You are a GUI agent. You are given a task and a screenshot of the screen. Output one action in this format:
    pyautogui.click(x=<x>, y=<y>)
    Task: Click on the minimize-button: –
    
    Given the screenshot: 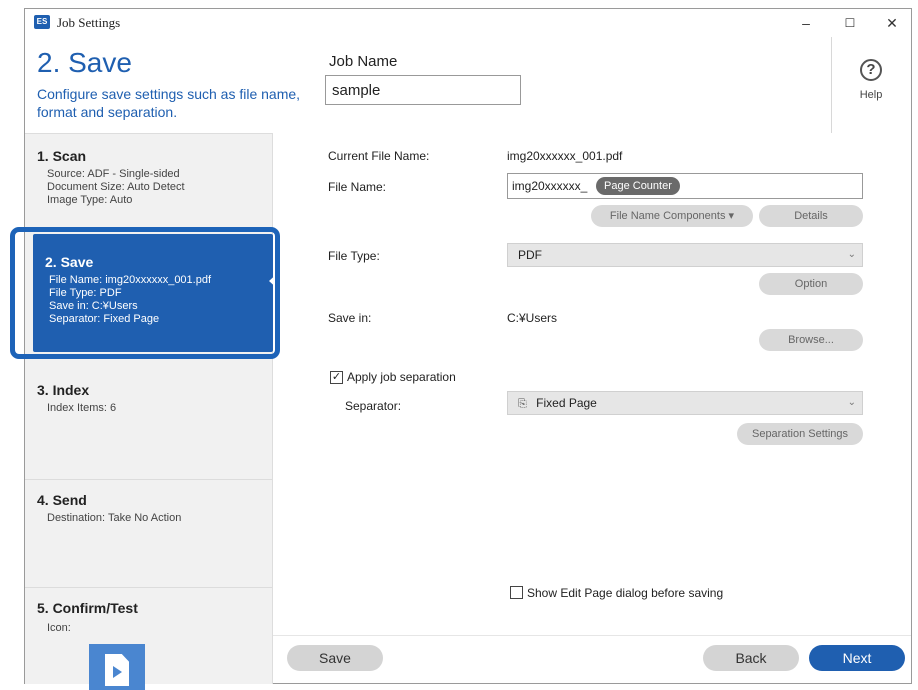 What is the action you would take?
    pyautogui.click(x=806, y=23)
    